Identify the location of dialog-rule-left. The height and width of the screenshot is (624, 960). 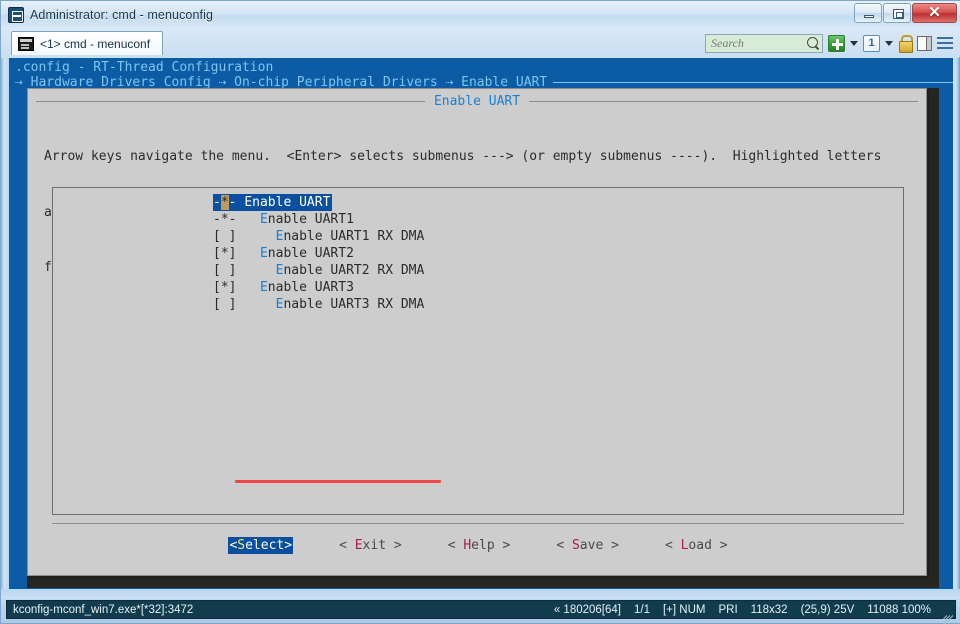
(230, 101).